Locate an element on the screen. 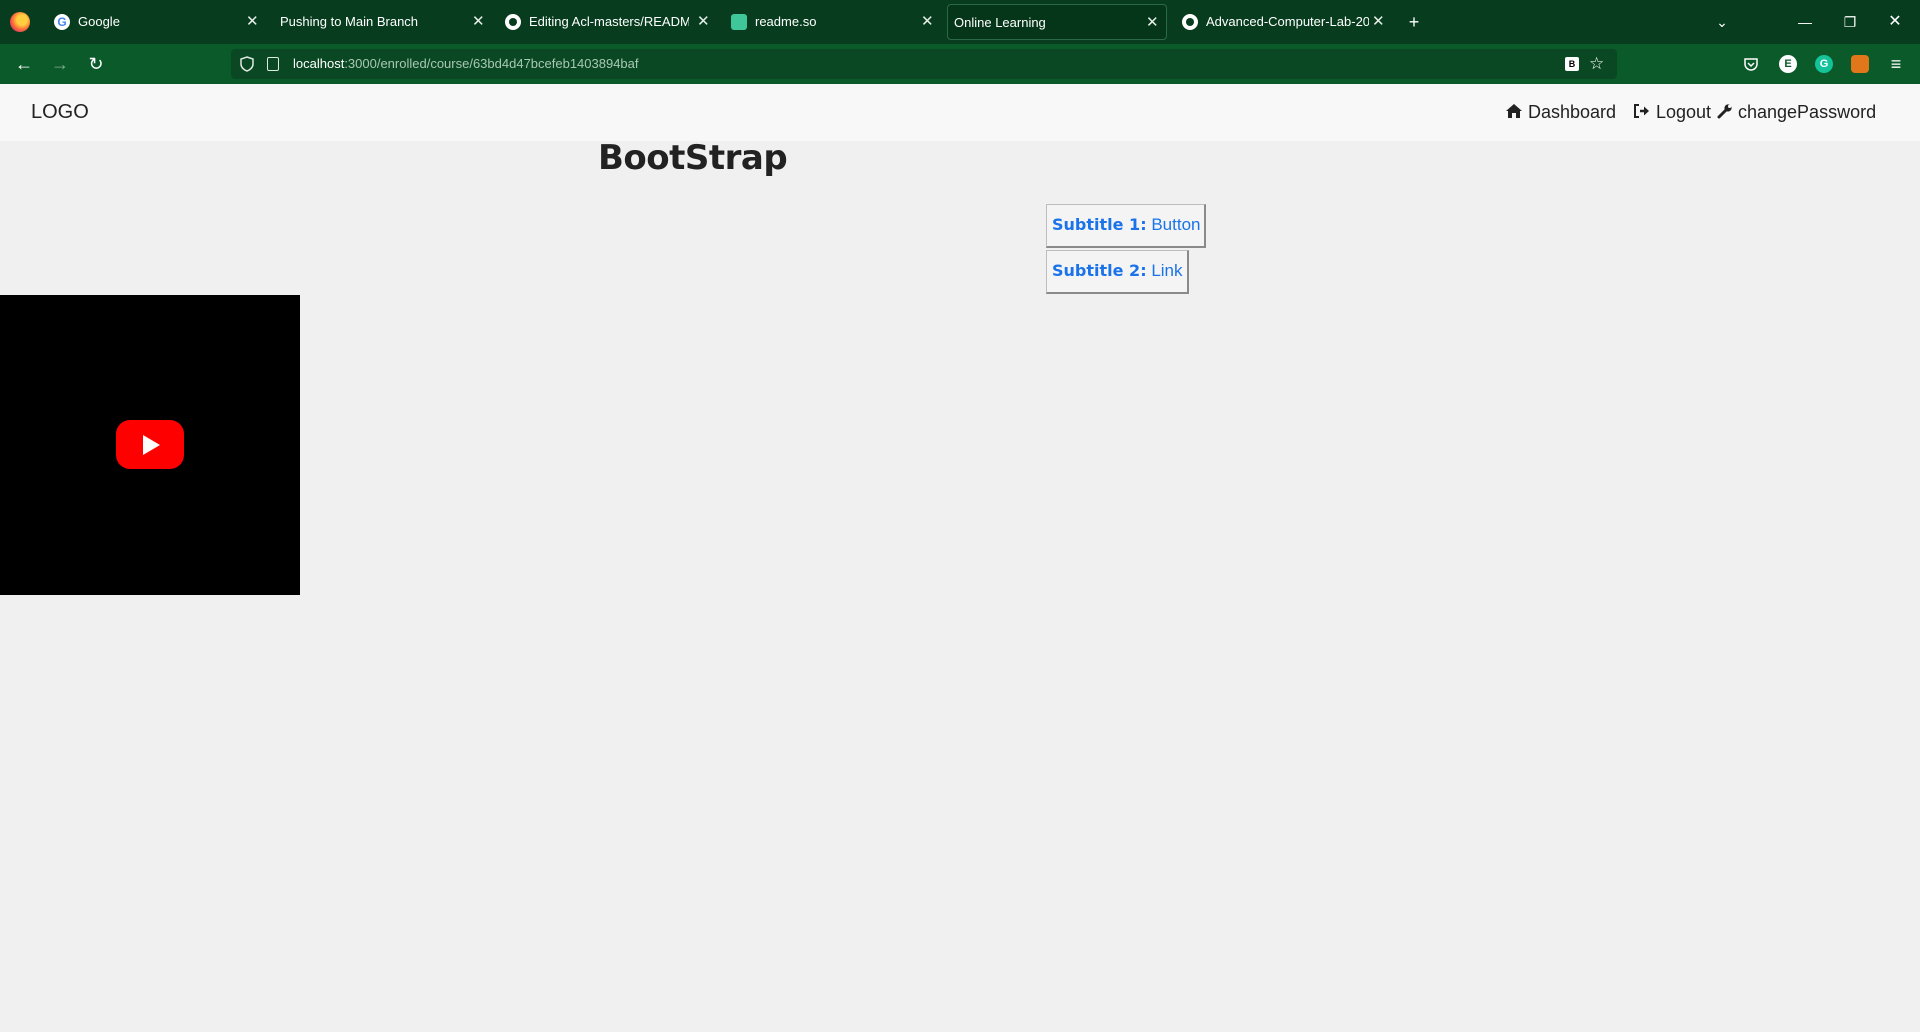  tab-title: Advanced-Computer-Lab-2022 is located at coordinates (1287, 21).